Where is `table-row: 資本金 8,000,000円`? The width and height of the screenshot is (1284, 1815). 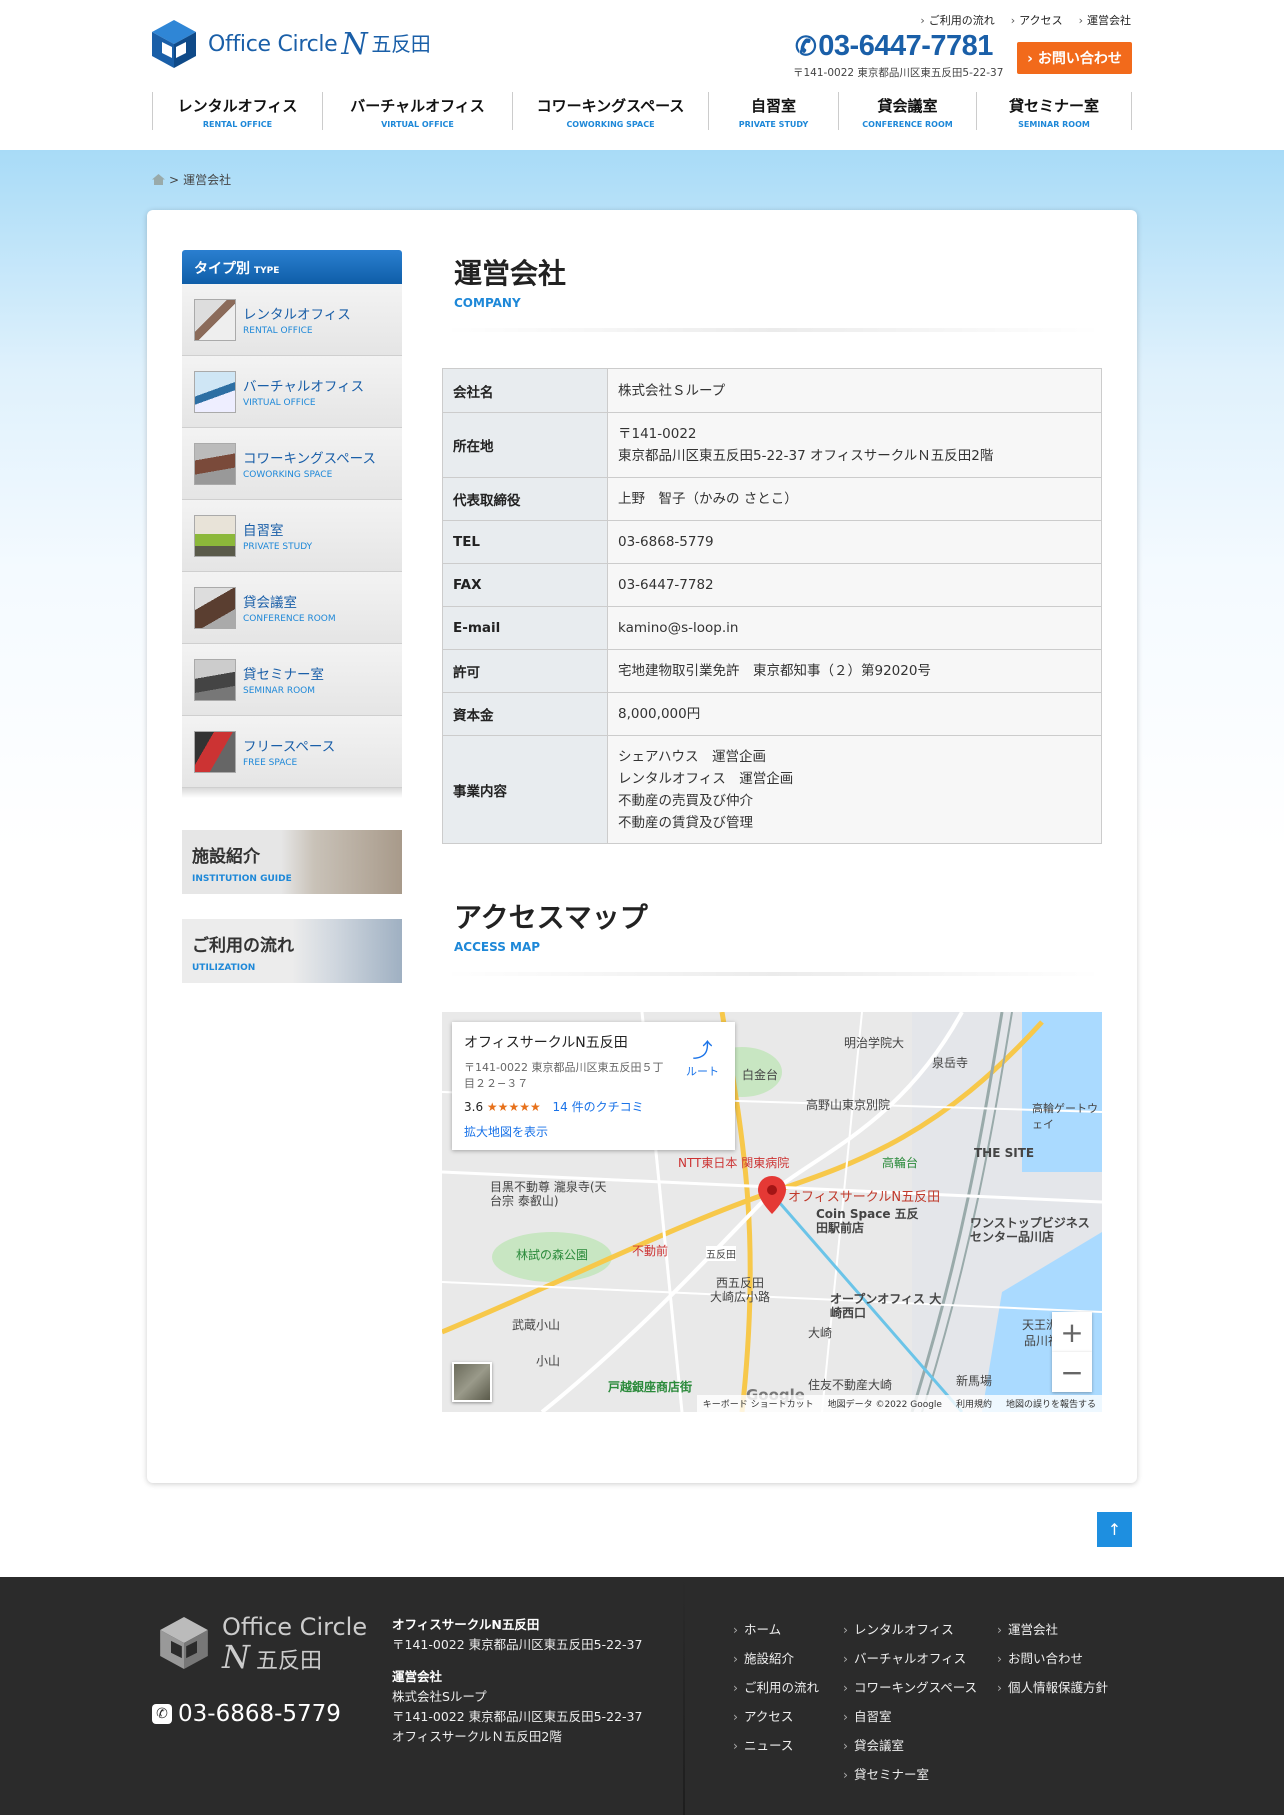 table-row: 資本金 8,000,000円 is located at coordinates (772, 714).